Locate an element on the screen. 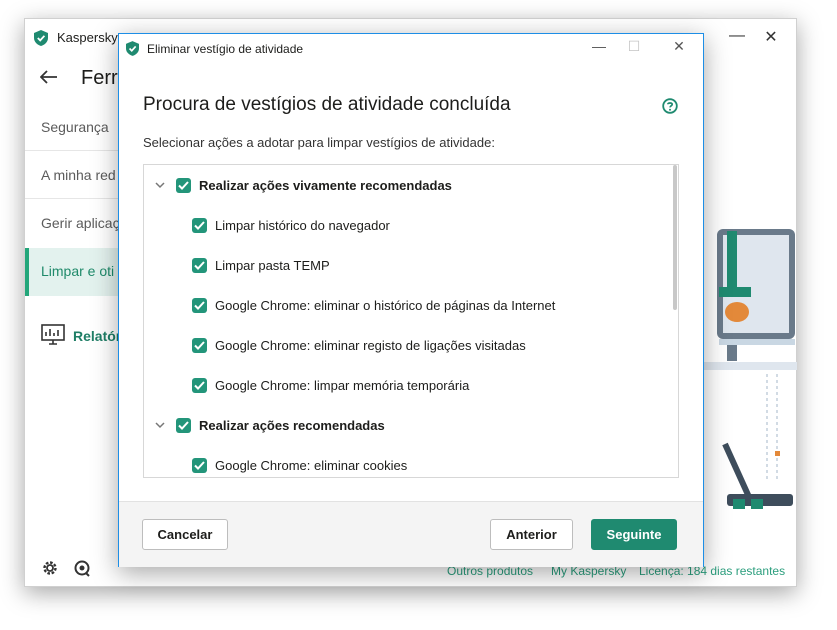  list-item: Google Chrome: limpar memória temporária is located at coordinates (330, 385).